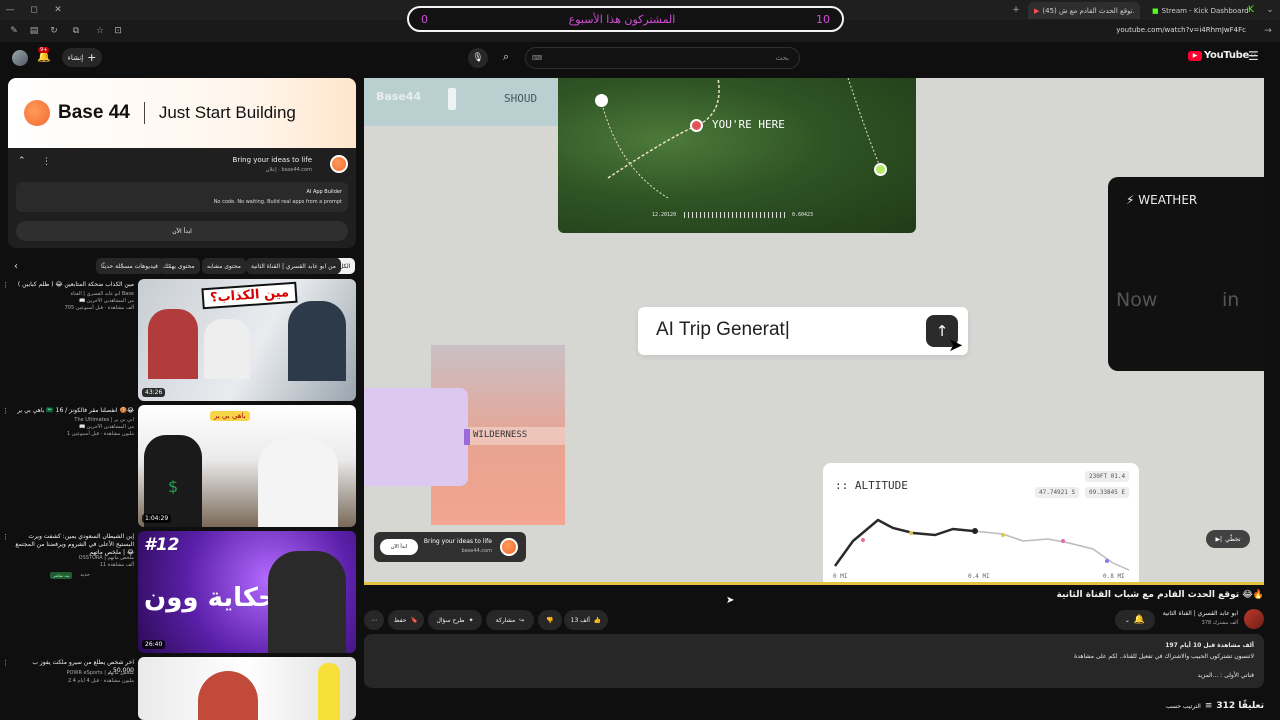 The height and width of the screenshot is (720, 1280). What do you see at coordinates (880, 169) in the screenshot?
I see `map-end-marker` at bounding box center [880, 169].